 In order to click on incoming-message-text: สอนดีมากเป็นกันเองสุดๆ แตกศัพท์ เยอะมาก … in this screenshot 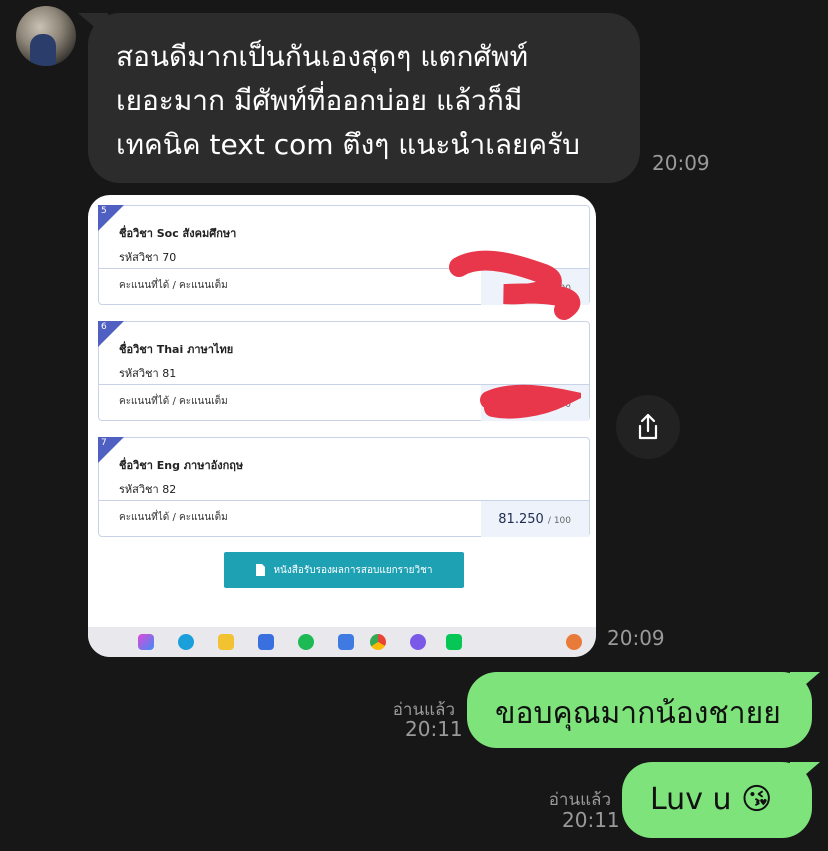, I will do `click(348, 100)`.